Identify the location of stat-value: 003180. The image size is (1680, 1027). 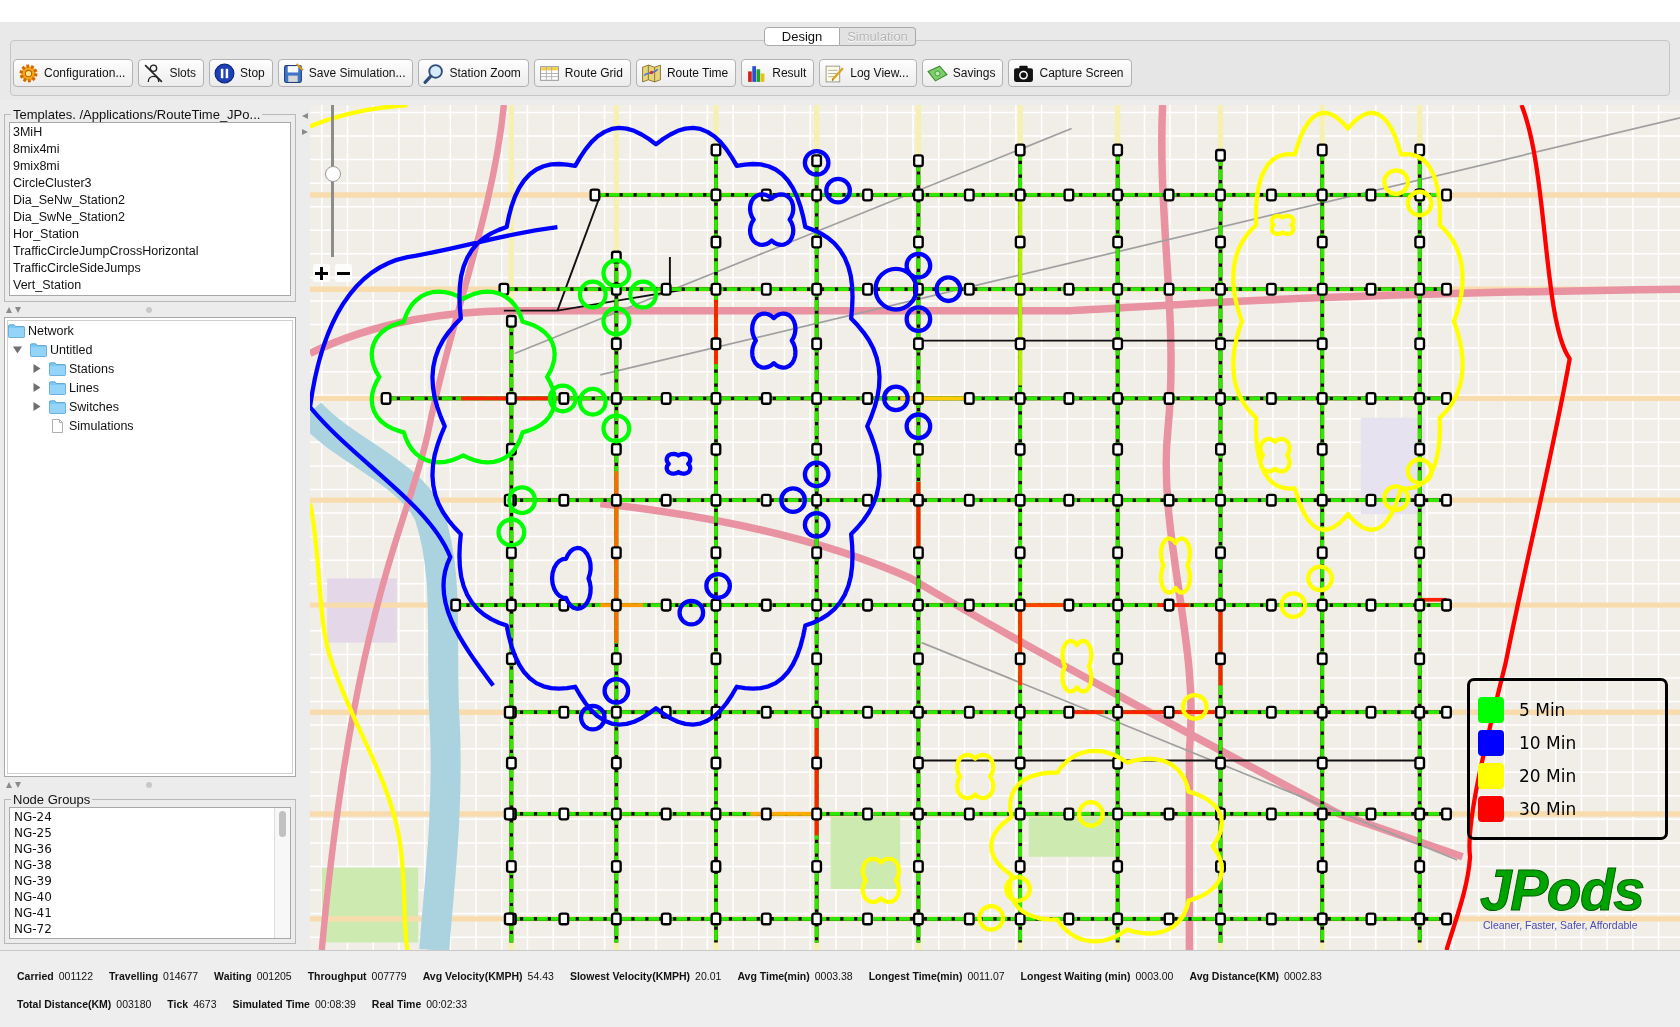
(134, 1004).